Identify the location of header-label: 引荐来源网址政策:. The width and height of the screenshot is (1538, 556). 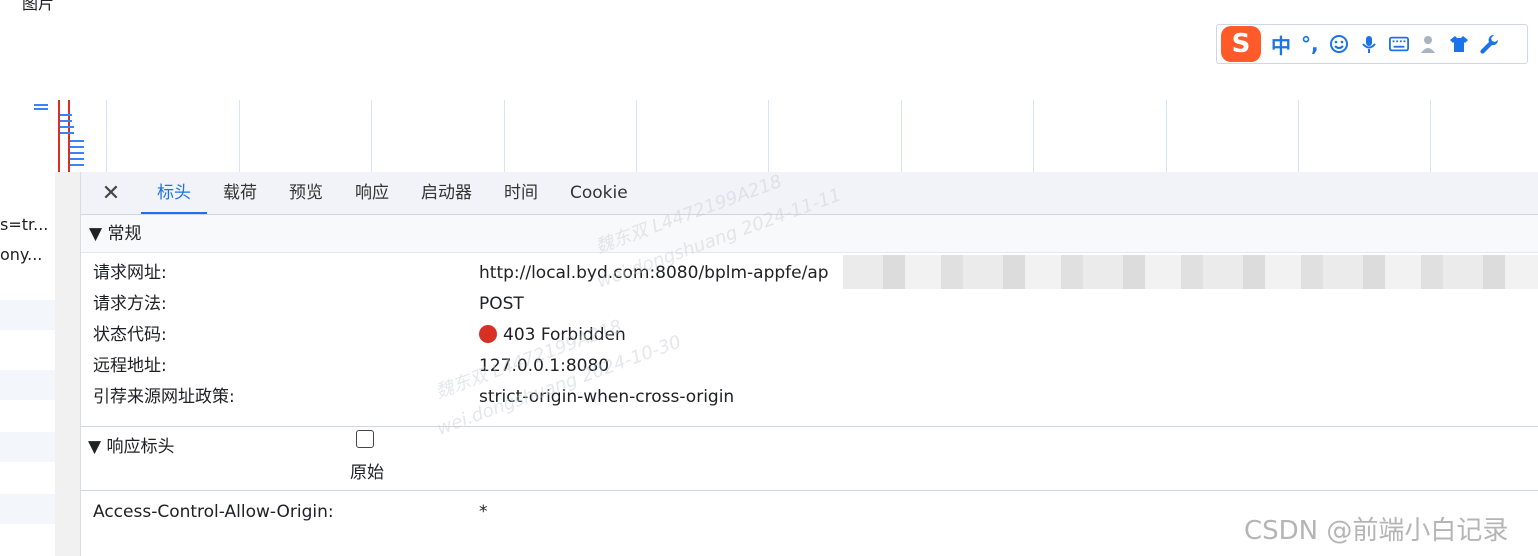
(164, 397).